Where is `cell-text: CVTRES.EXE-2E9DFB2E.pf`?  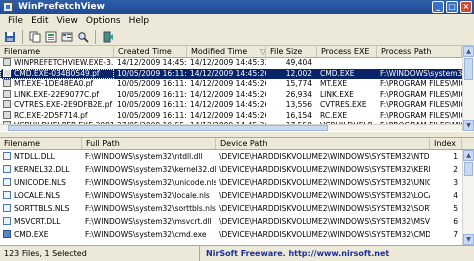 cell-text: CVTRES.EXE-2E9DFB2E.pf is located at coordinates (63, 104).